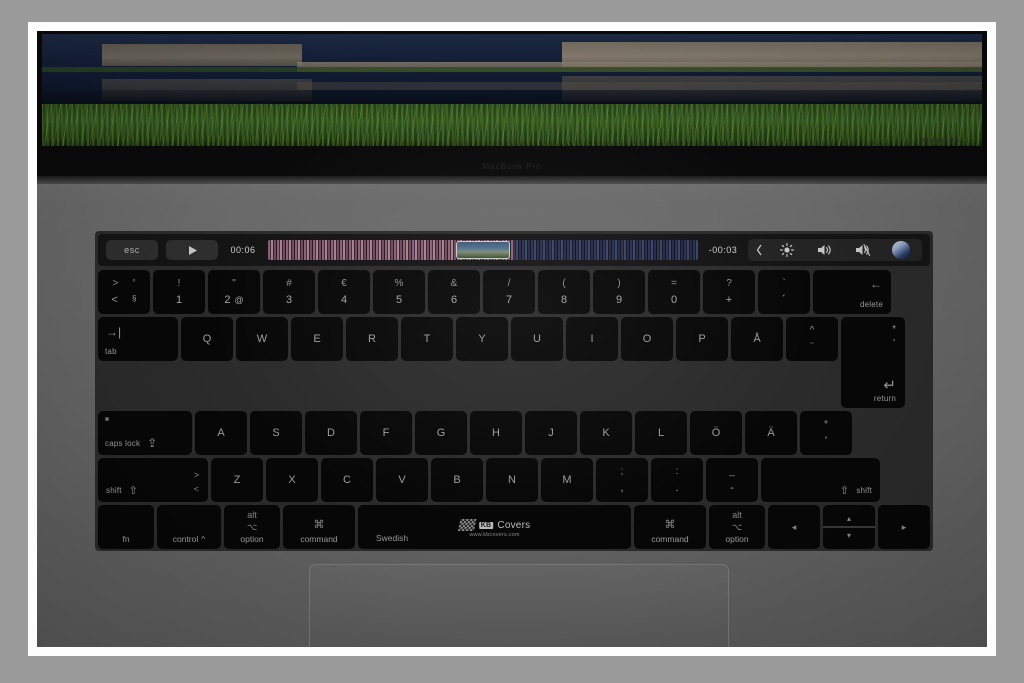 The width and height of the screenshot is (1024, 683). I want to click on keyboard-row-home: caps lock ⇪ A S D F G H J K L Ö Ä * ', so click(514, 433).